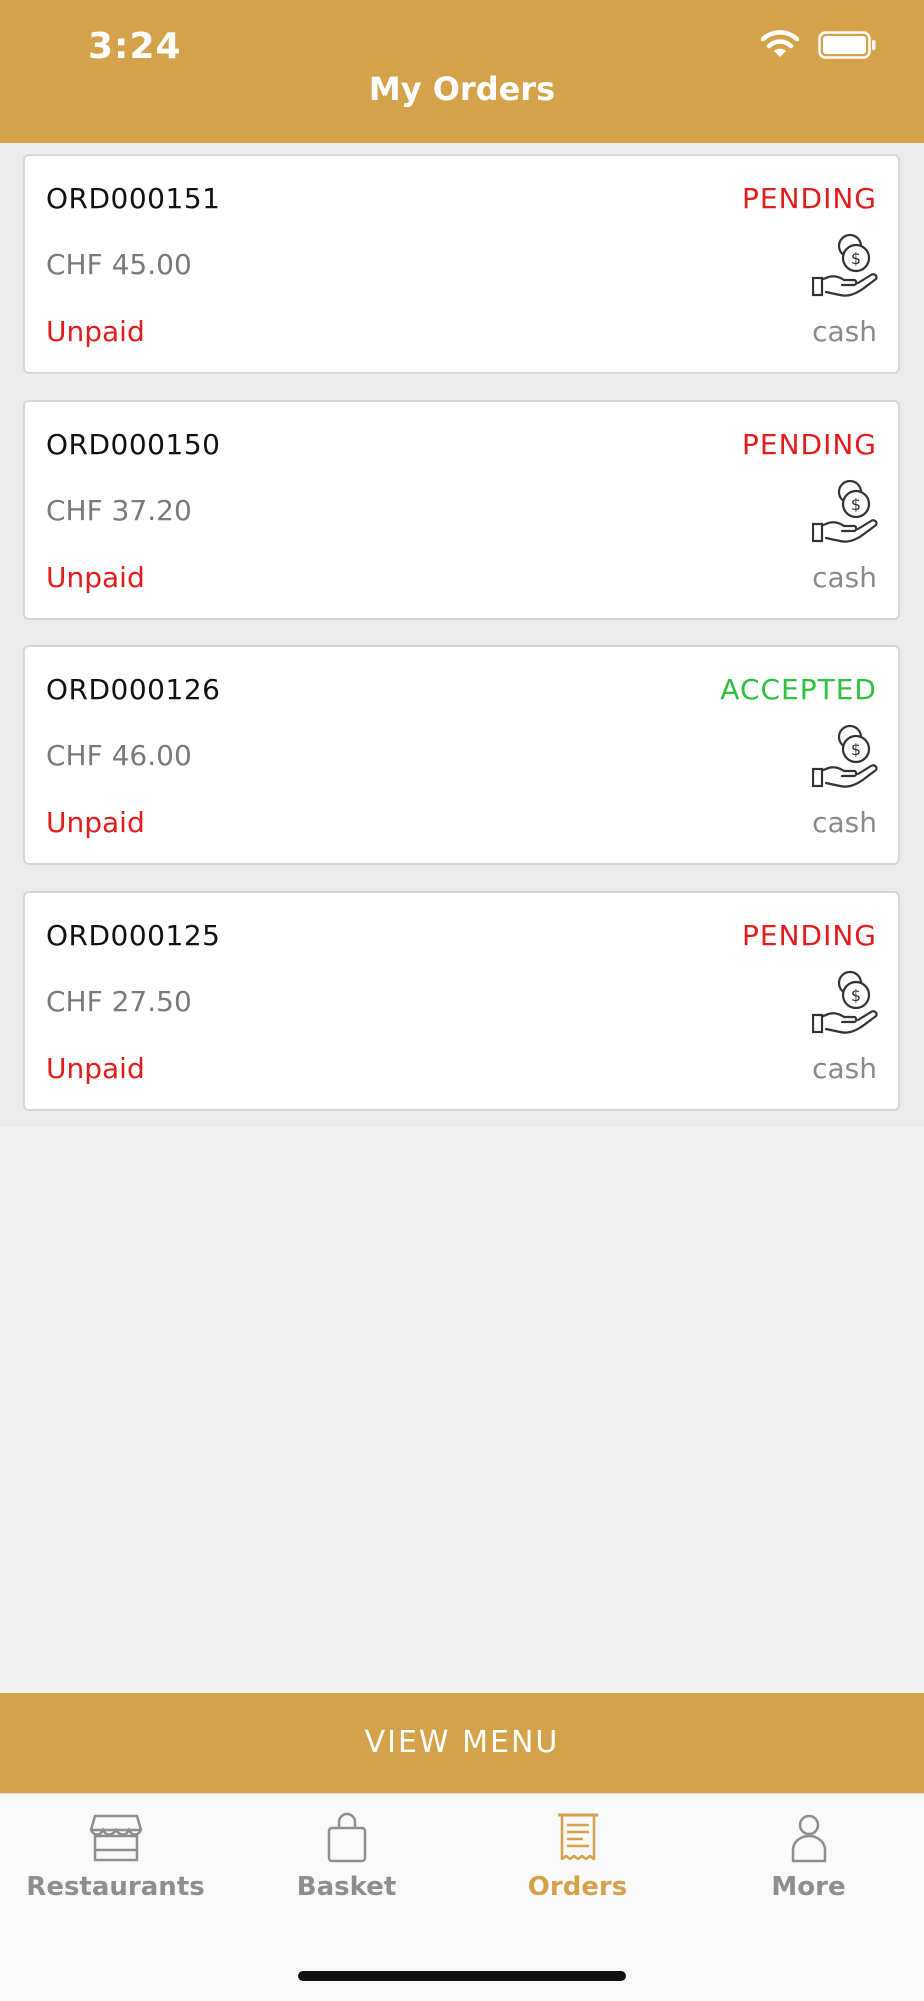  Describe the element at coordinates (133, 689) in the screenshot. I see `order-id: ORD000126` at that location.